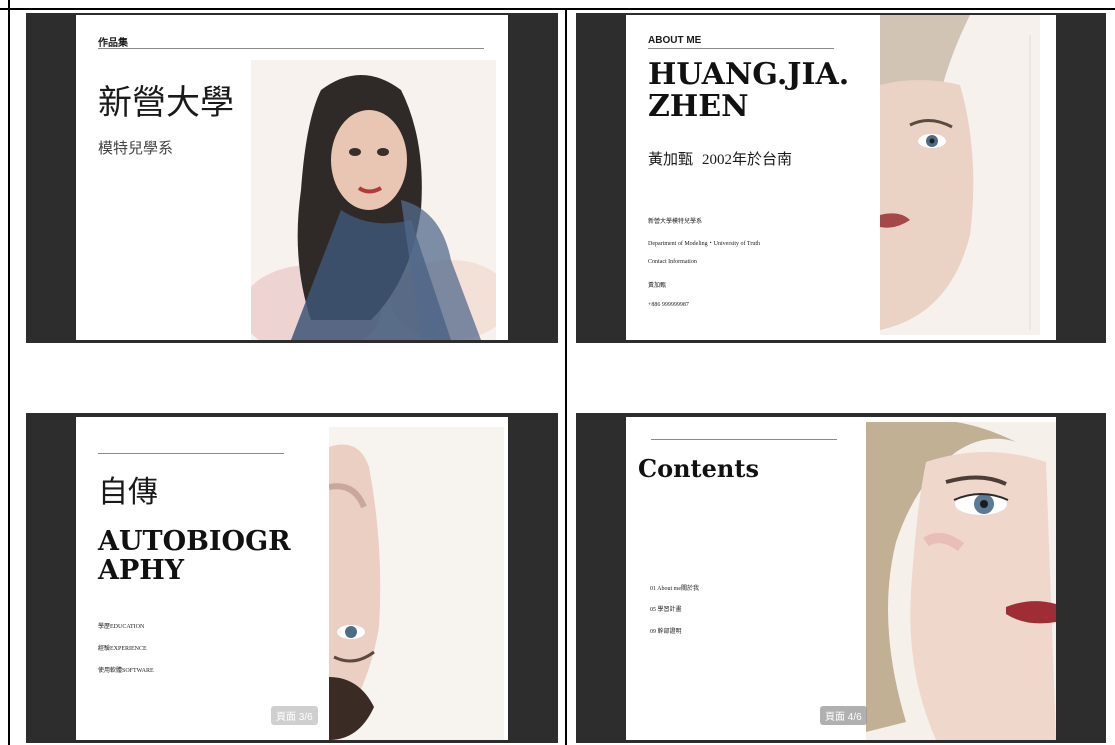  I want to click on slide-4-face-image, so click(961, 581).